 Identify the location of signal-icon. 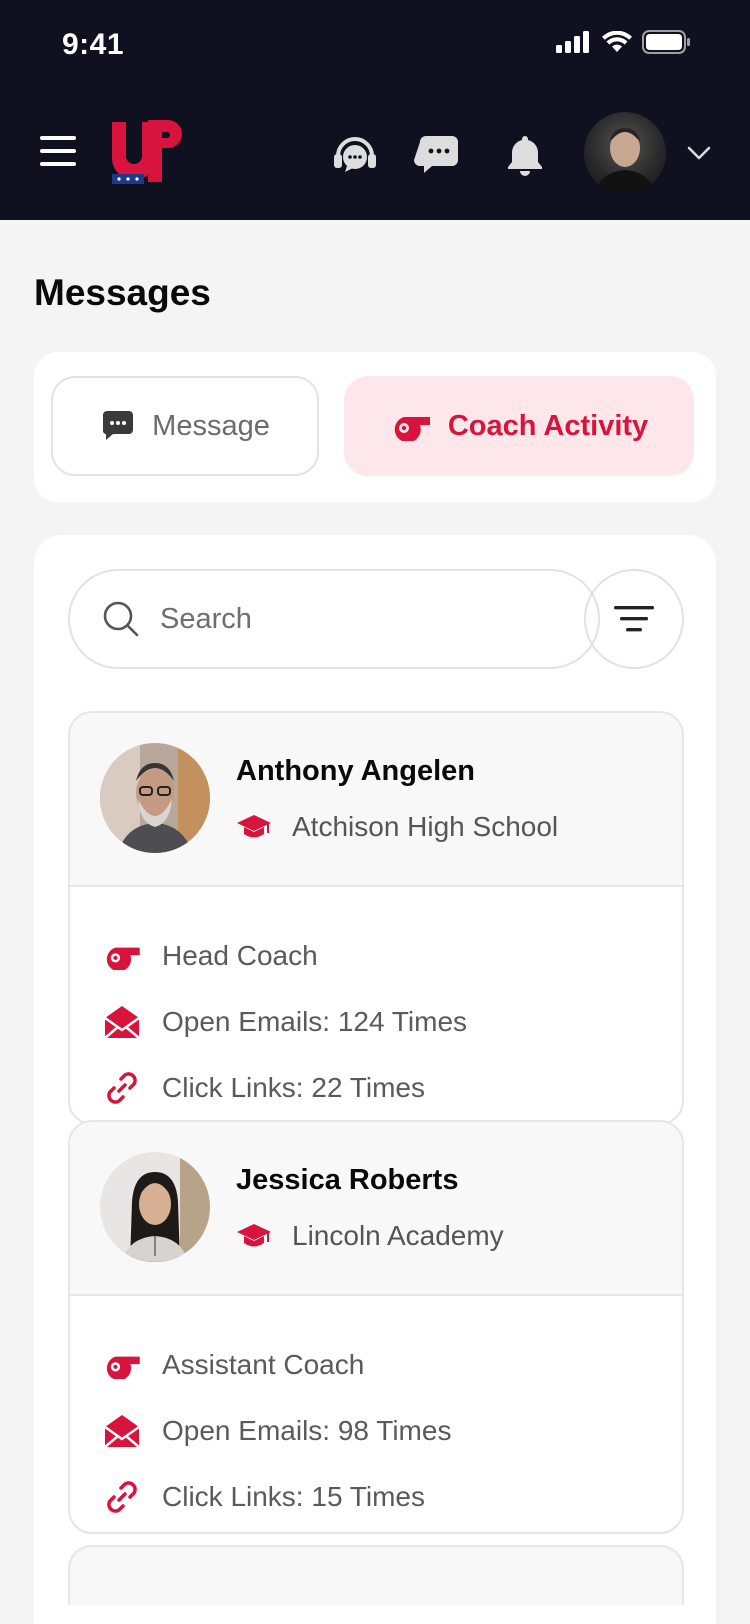
(572, 42).